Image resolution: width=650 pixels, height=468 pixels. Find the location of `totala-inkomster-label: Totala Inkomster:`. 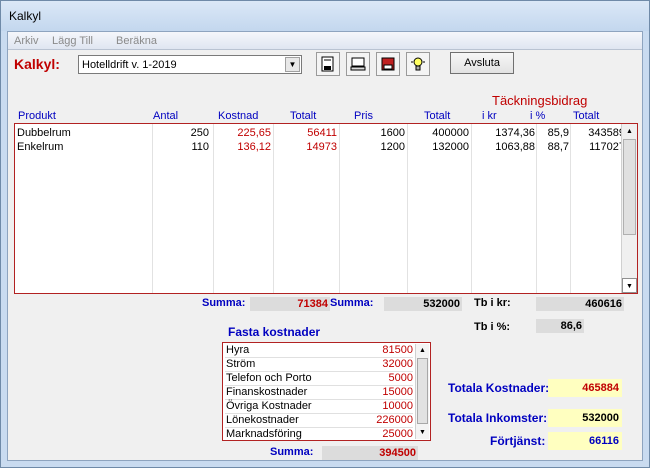

totala-inkomster-label: Totala Inkomster: is located at coordinates (498, 418).